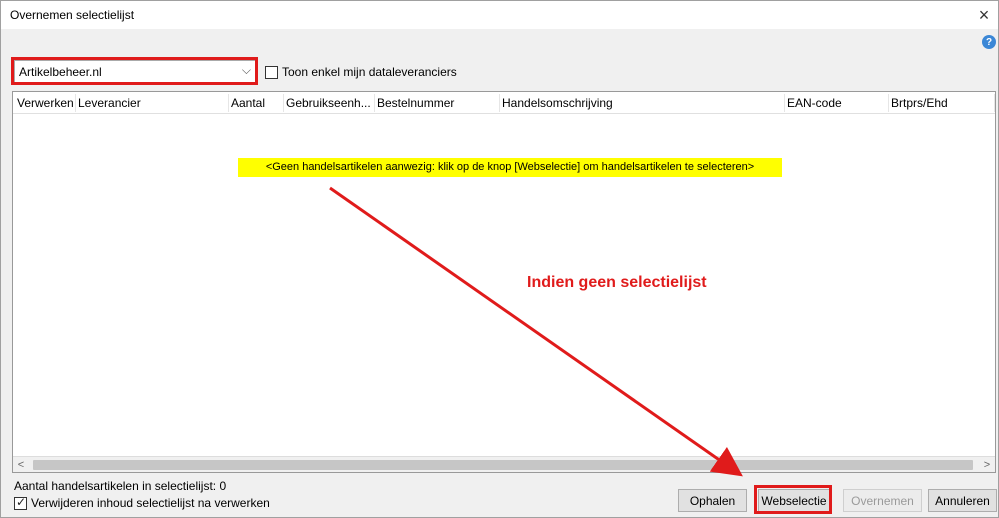 Image resolution: width=999 pixels, height=518 pixels. What do you see at coordinates (557, 103) in the screenshot?
I see `column-header-handelsomschrijving: Handelsomschrijving` at bounding box center [557, 103].